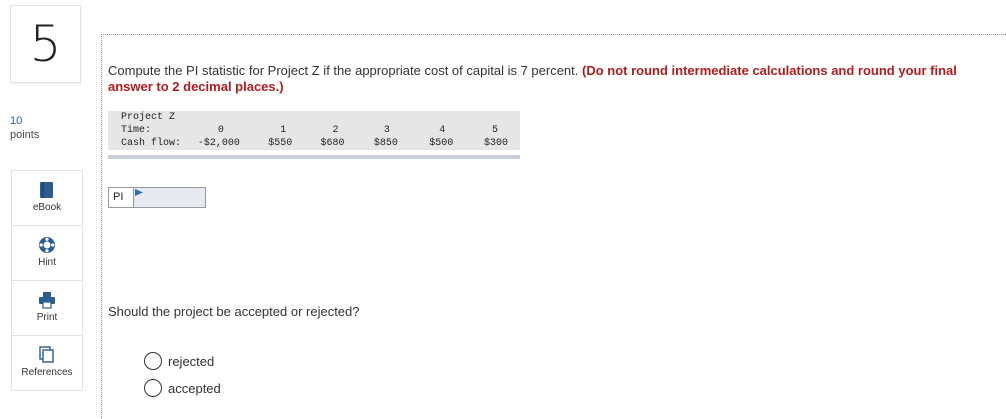  I want to click on table-row-time: Time: 0 1 2 3 4 5, so click(314, 130).